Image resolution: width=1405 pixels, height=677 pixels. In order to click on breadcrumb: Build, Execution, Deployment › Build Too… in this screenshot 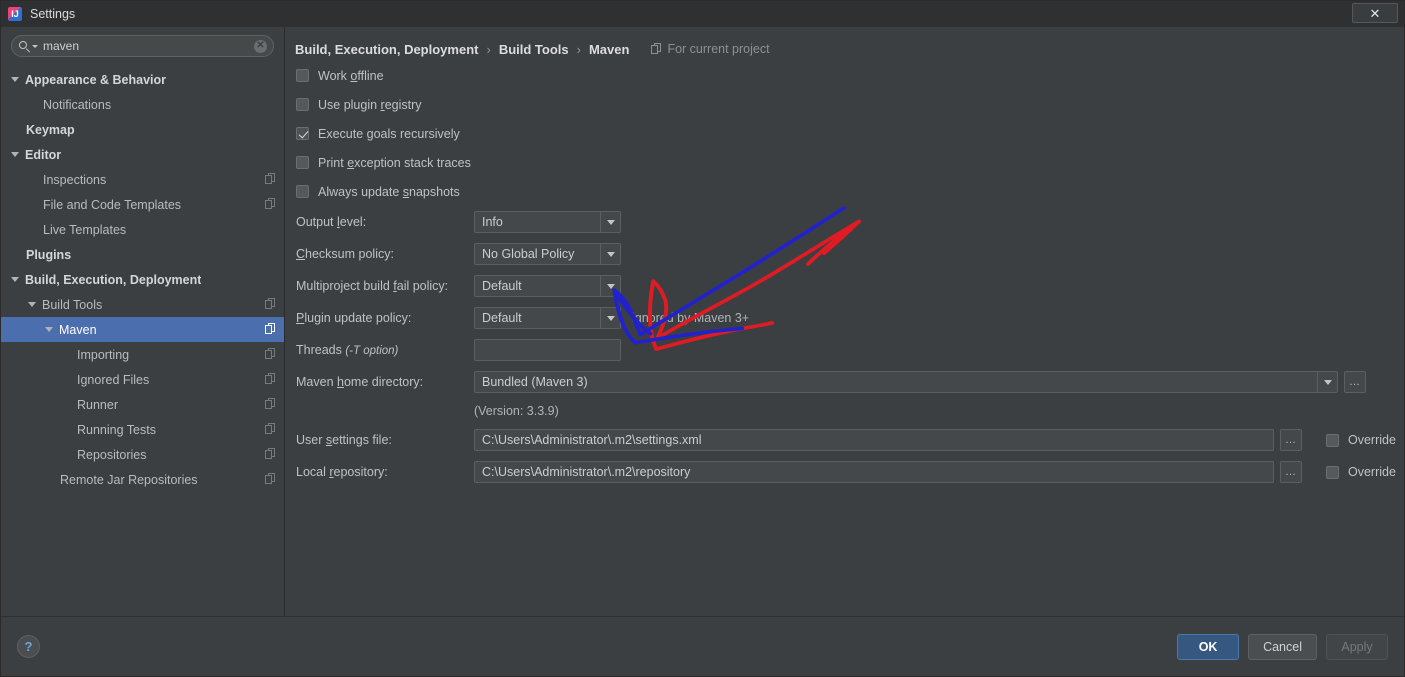, I will do `click(844, 44)`.